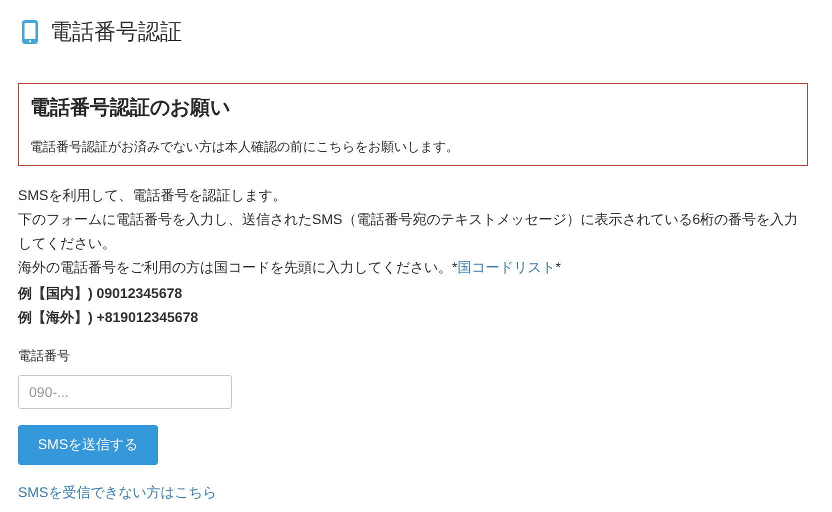 The width and height of the screenshot is (832, 512). What do you see at coordinates (44, 356) in the screenshot?
I see `field-label: 電話番号` at bounding box center [44, 356].